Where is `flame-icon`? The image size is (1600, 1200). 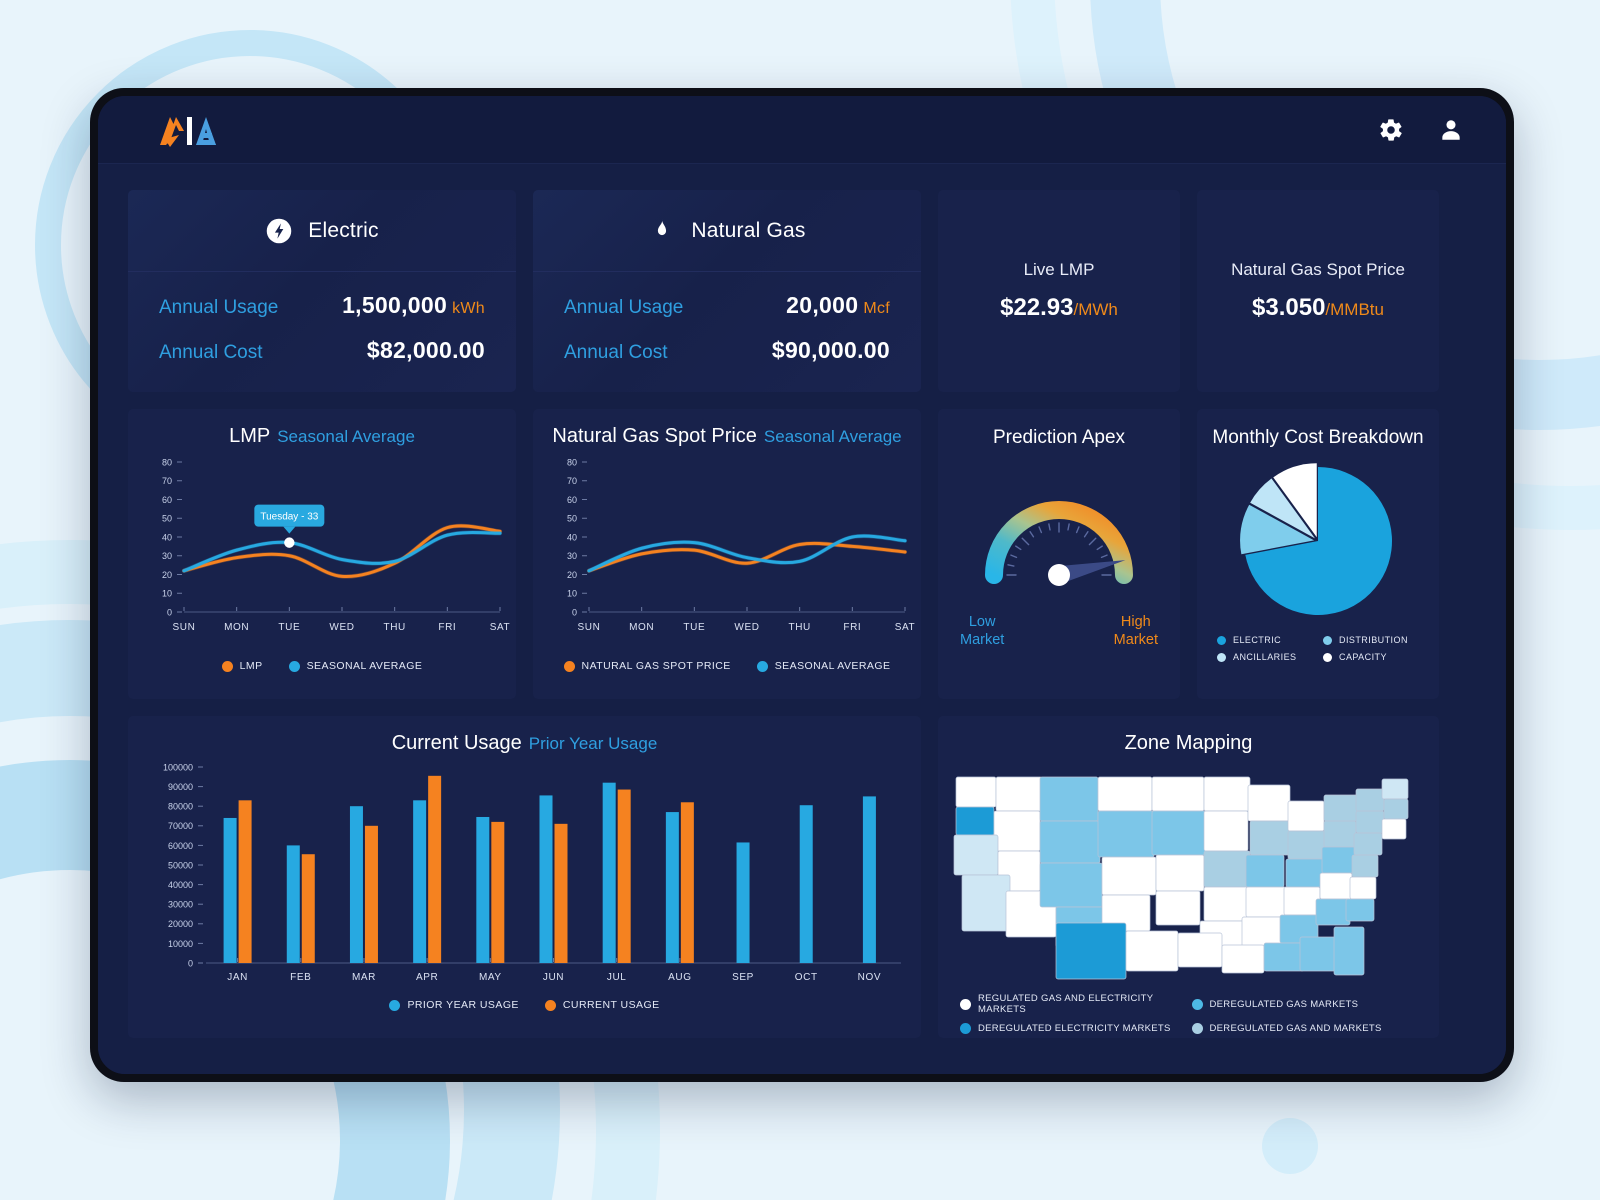 flame-icon is located at coordinates (662, 231).